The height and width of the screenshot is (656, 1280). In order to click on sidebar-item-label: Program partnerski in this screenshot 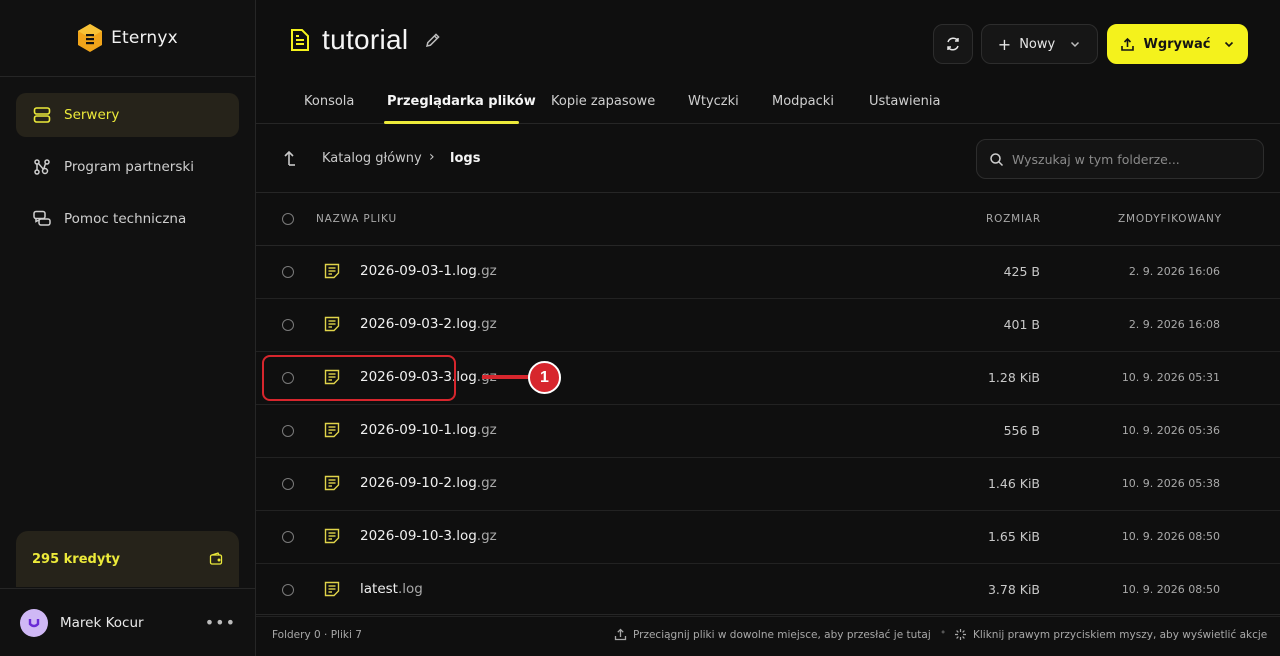, I will do `click(129, 167)`.